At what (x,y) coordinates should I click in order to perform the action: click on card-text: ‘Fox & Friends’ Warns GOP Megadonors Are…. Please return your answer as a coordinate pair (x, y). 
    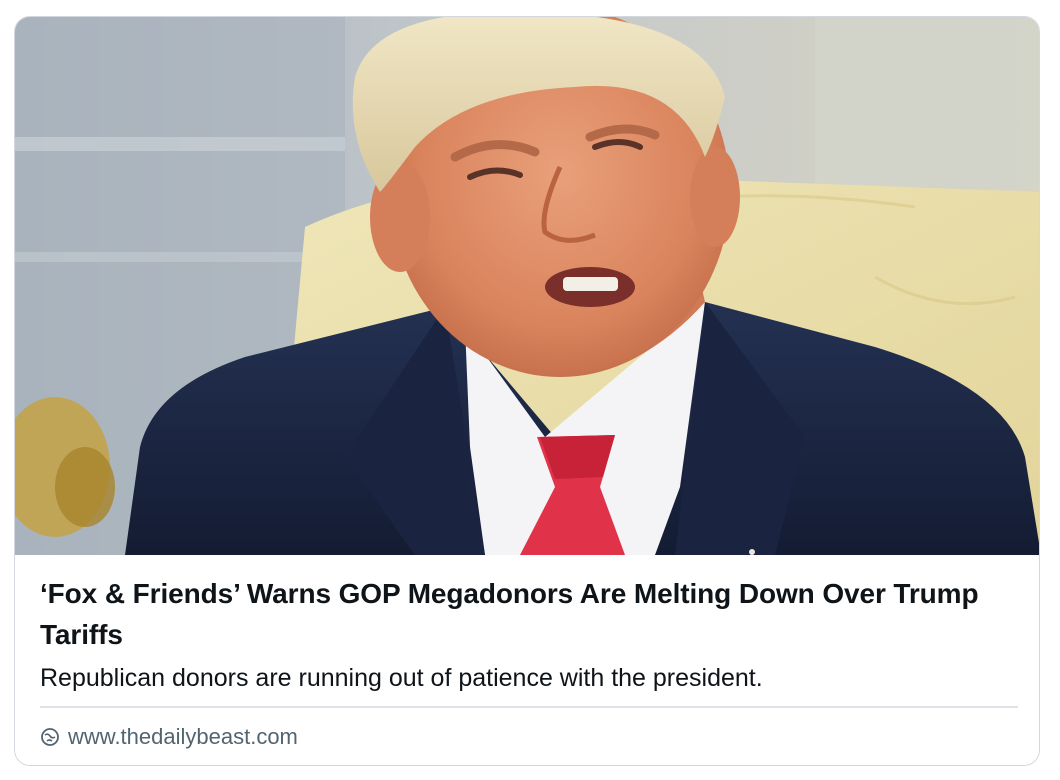
    Looking at the image, I should click on (530, 633).